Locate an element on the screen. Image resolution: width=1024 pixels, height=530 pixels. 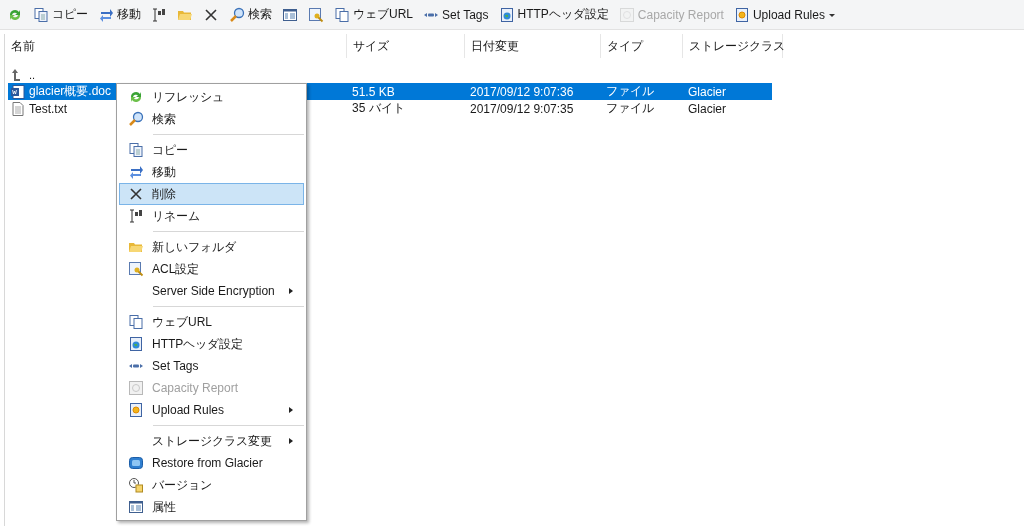
menu-item: HTTPヘッダ設定 is located at coordinates (211, 344).